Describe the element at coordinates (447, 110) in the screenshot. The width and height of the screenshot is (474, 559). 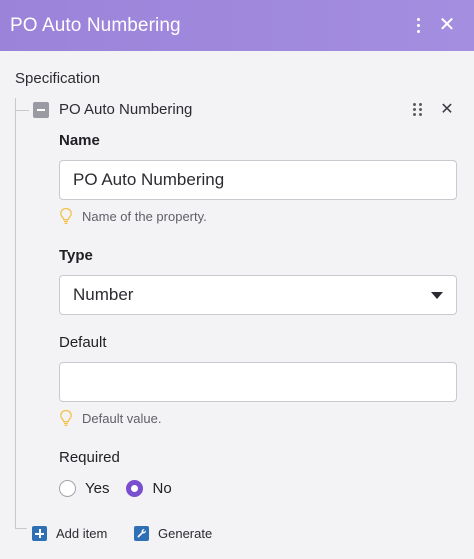
I see `remove-item-icon: ✕` at that location.